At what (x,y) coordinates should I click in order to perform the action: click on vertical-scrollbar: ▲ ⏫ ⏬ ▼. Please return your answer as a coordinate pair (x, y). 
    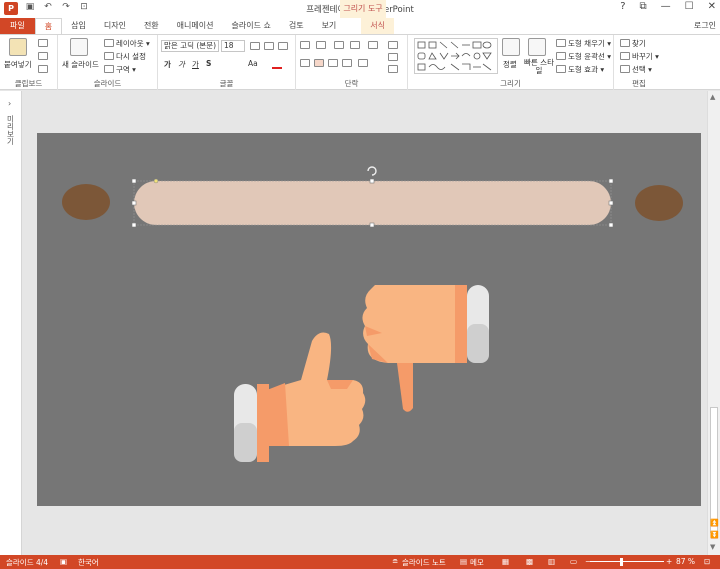
    Looking at the image, I should click on (713, 323).